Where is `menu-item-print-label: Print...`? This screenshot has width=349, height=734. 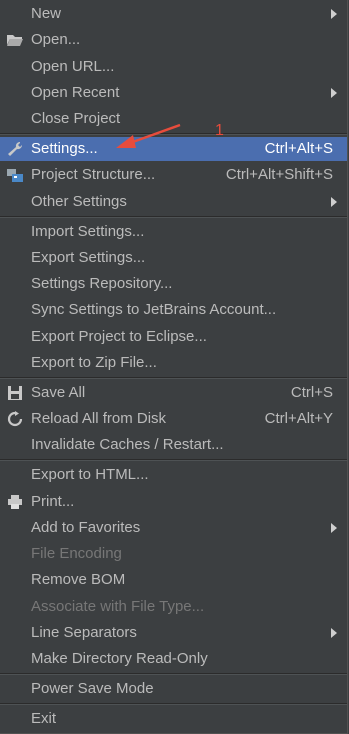 menu-item-print-label: Print... is located at coordinates (53, 501).